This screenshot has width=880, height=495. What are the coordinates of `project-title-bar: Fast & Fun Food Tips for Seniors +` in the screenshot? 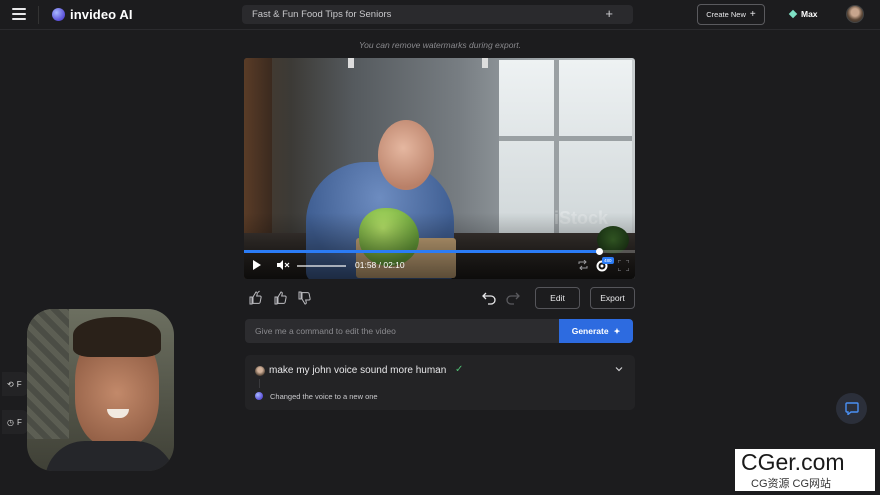 It's located at (437, 14).